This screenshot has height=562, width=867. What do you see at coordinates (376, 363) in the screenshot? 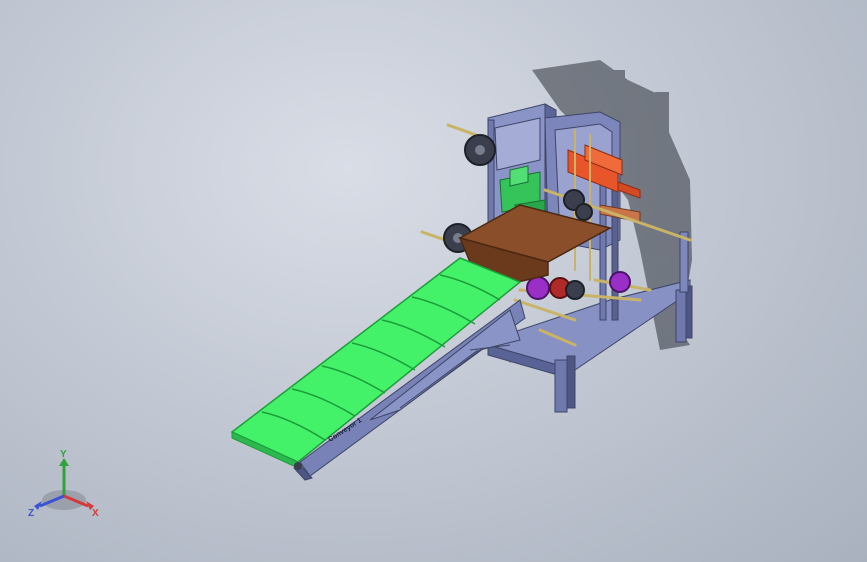
I see `green-conveyor-belt` at bounding box center [376, 363].